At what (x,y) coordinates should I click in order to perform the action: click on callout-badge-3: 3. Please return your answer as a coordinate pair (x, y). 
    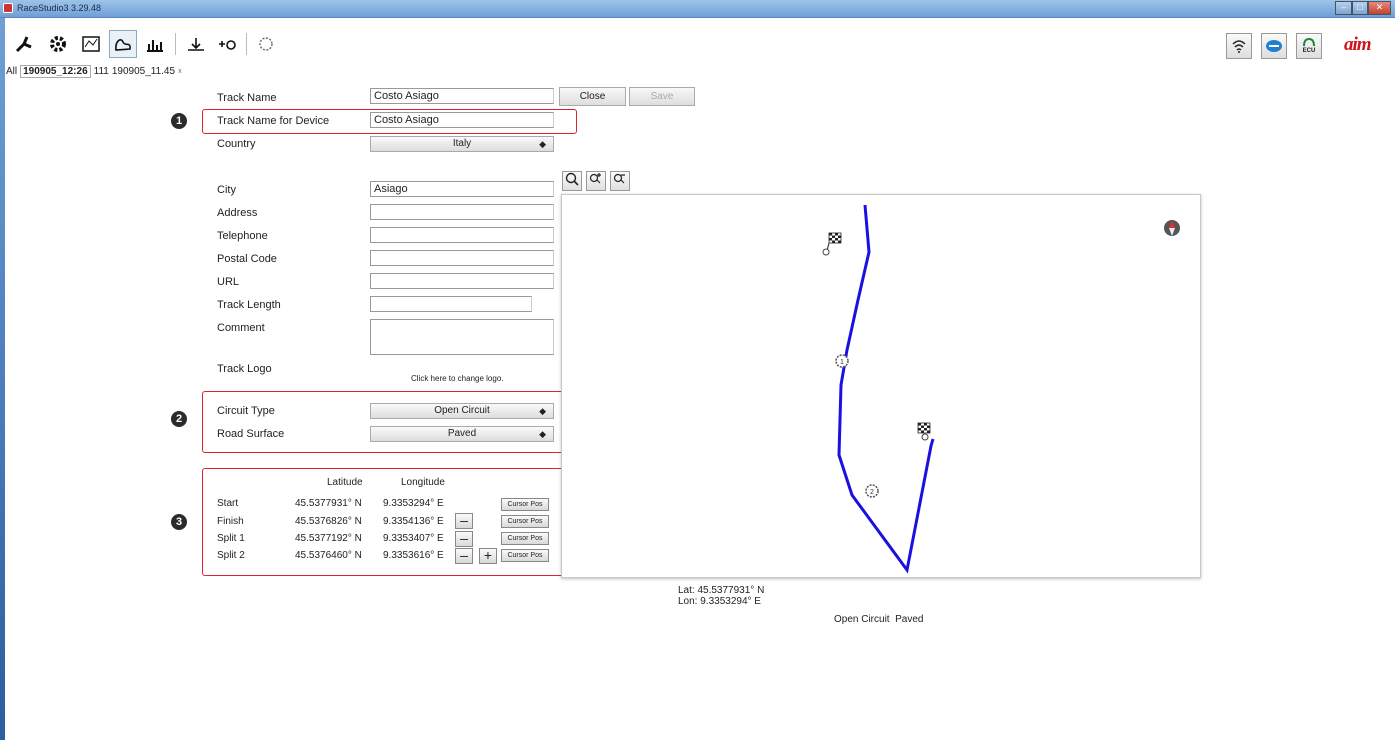
    Looking at the image, I should click on (179, 522).